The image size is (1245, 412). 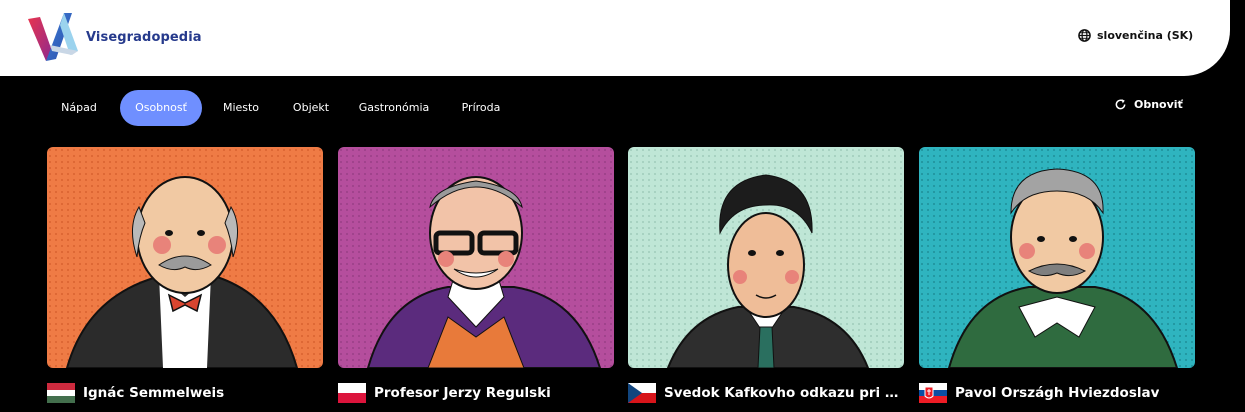 What do you see at coordinates (153, 393) in the screenshot?
I see `card-title: Ignác Semmelweis` at bounding box center [153, 393].